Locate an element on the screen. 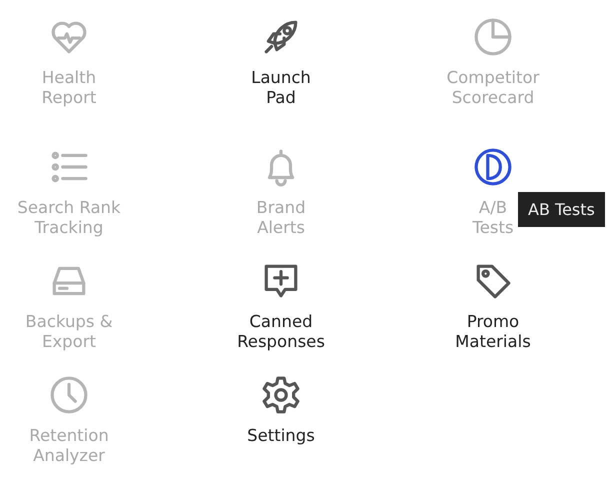  app-tile: Launch Pad is located at coordinates (281, 62).